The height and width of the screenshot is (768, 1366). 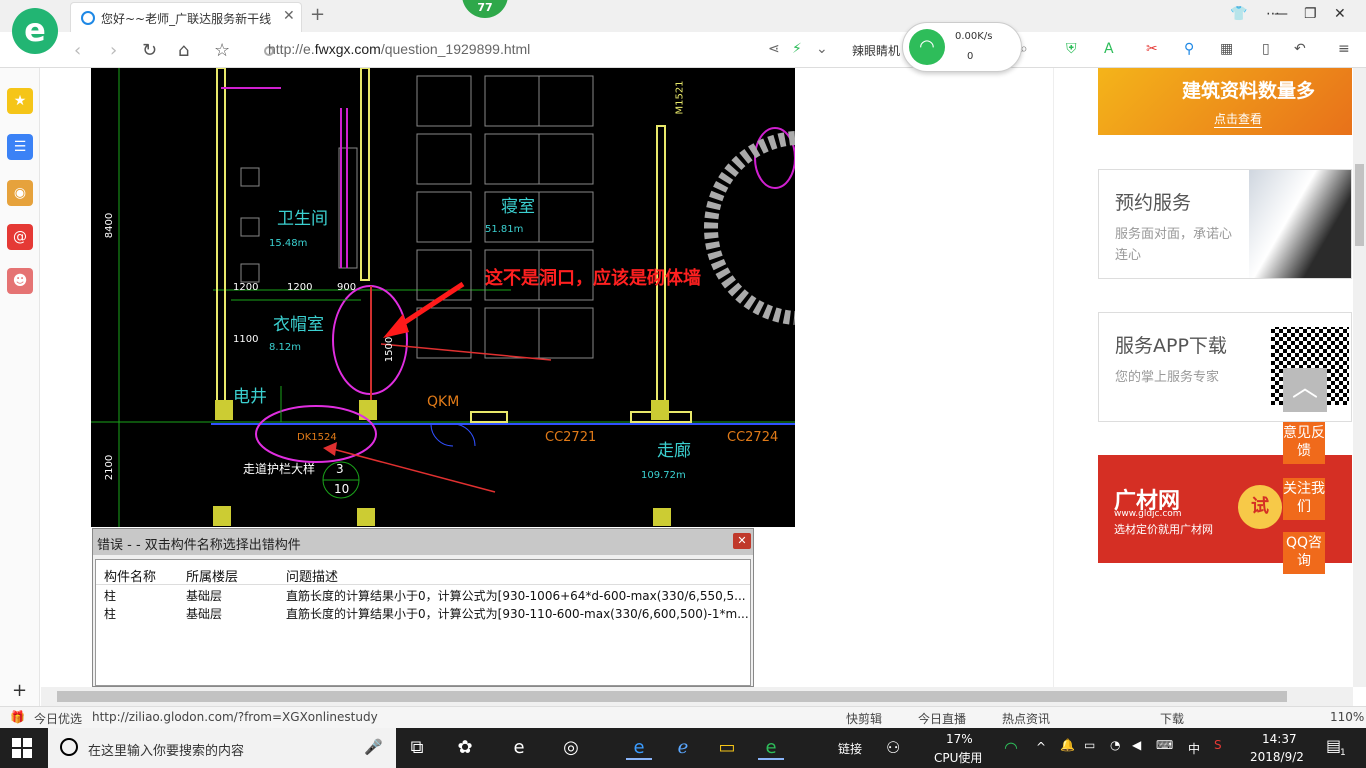 What do you see at coordinates (22, 748) in the screenshot?
I see `windows-start-icon` at bounding box center [22, 748].